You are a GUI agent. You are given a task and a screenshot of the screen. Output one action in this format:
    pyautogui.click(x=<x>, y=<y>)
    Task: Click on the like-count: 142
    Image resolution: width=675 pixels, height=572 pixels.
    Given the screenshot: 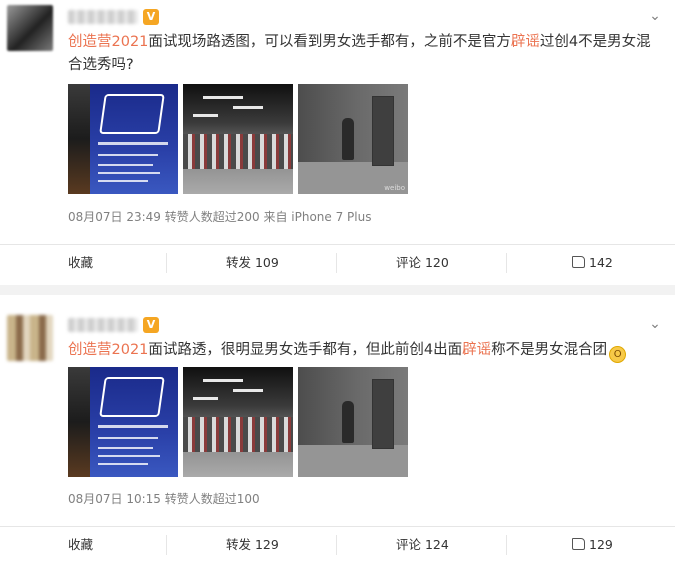 What is the action you would take?
    pyautogui.click(x=601, y=262)
    